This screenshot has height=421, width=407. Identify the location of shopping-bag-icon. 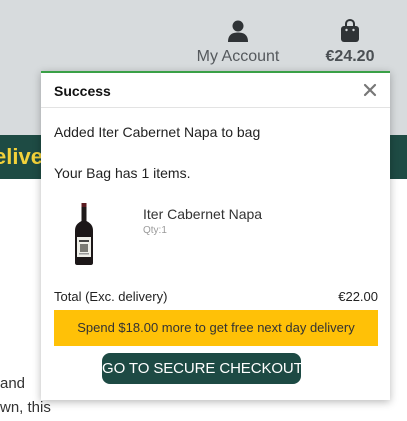
(350, 30).